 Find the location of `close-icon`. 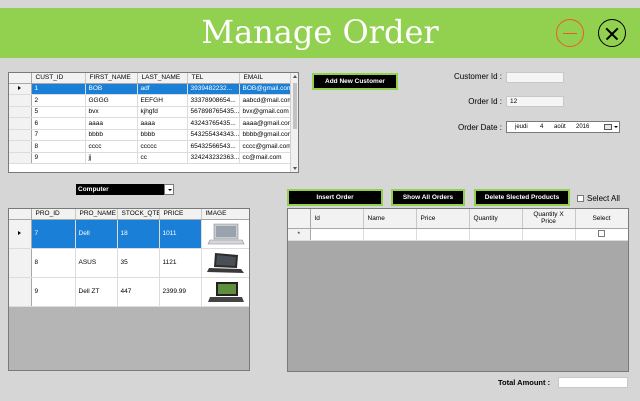

close-icon is located at coordinates (612, 33).